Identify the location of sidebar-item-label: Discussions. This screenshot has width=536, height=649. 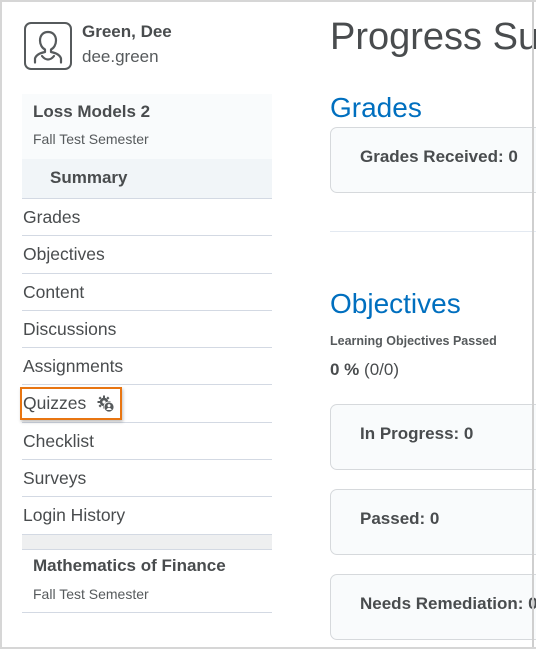
(70, 328).